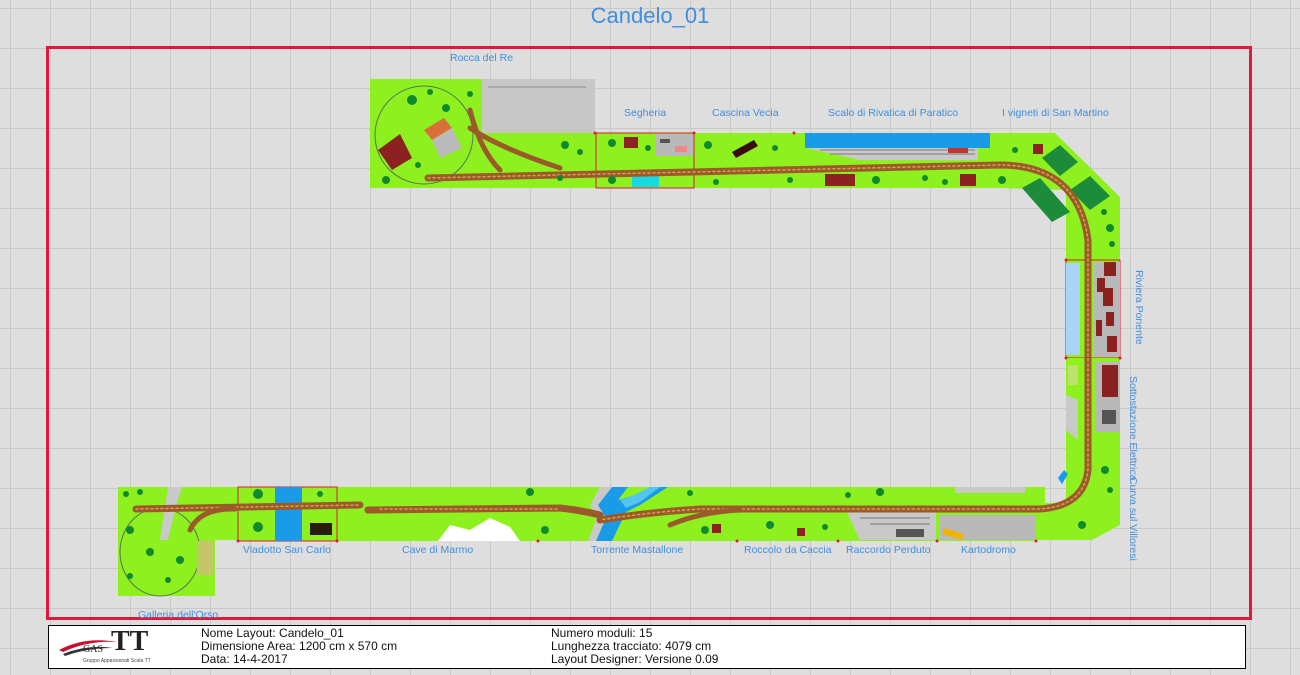  What do you see at coordinates (788, 550) in the screenshot?
I see `label-roccolo: Roccolo da Caccia` at bounding box center [788, 550].